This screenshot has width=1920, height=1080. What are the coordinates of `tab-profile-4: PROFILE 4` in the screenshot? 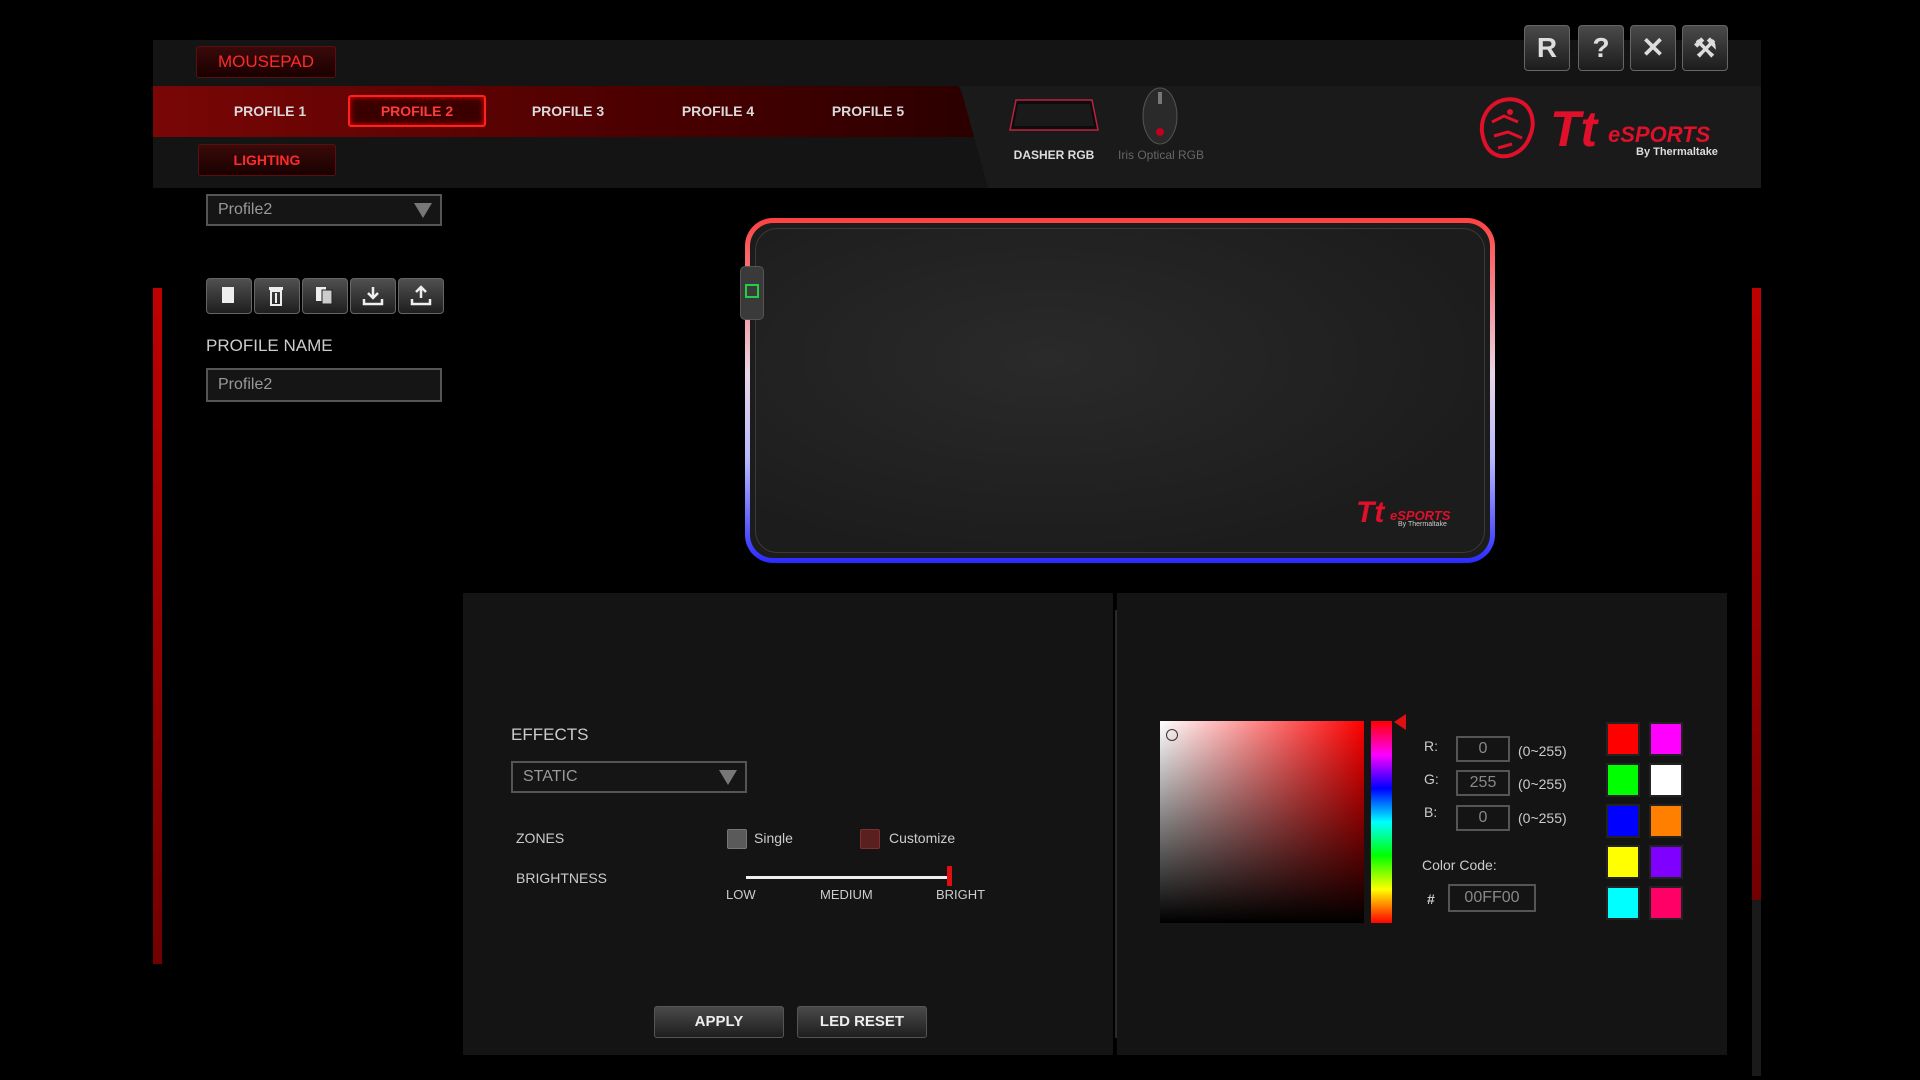 It's located at (718, 111).